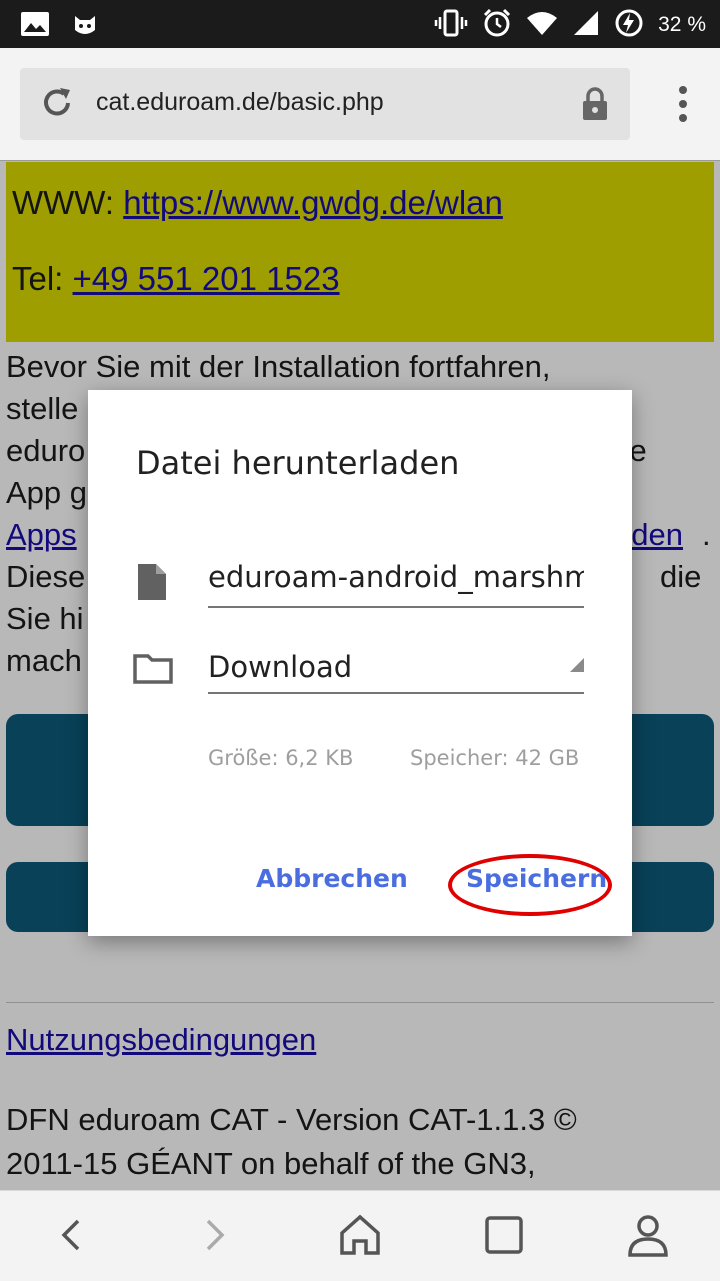 The height and width of the screenshot is (1281, 720). I want to click on browser-toolbar: cat.eduroam.de/basic.php, so click(360, 104).